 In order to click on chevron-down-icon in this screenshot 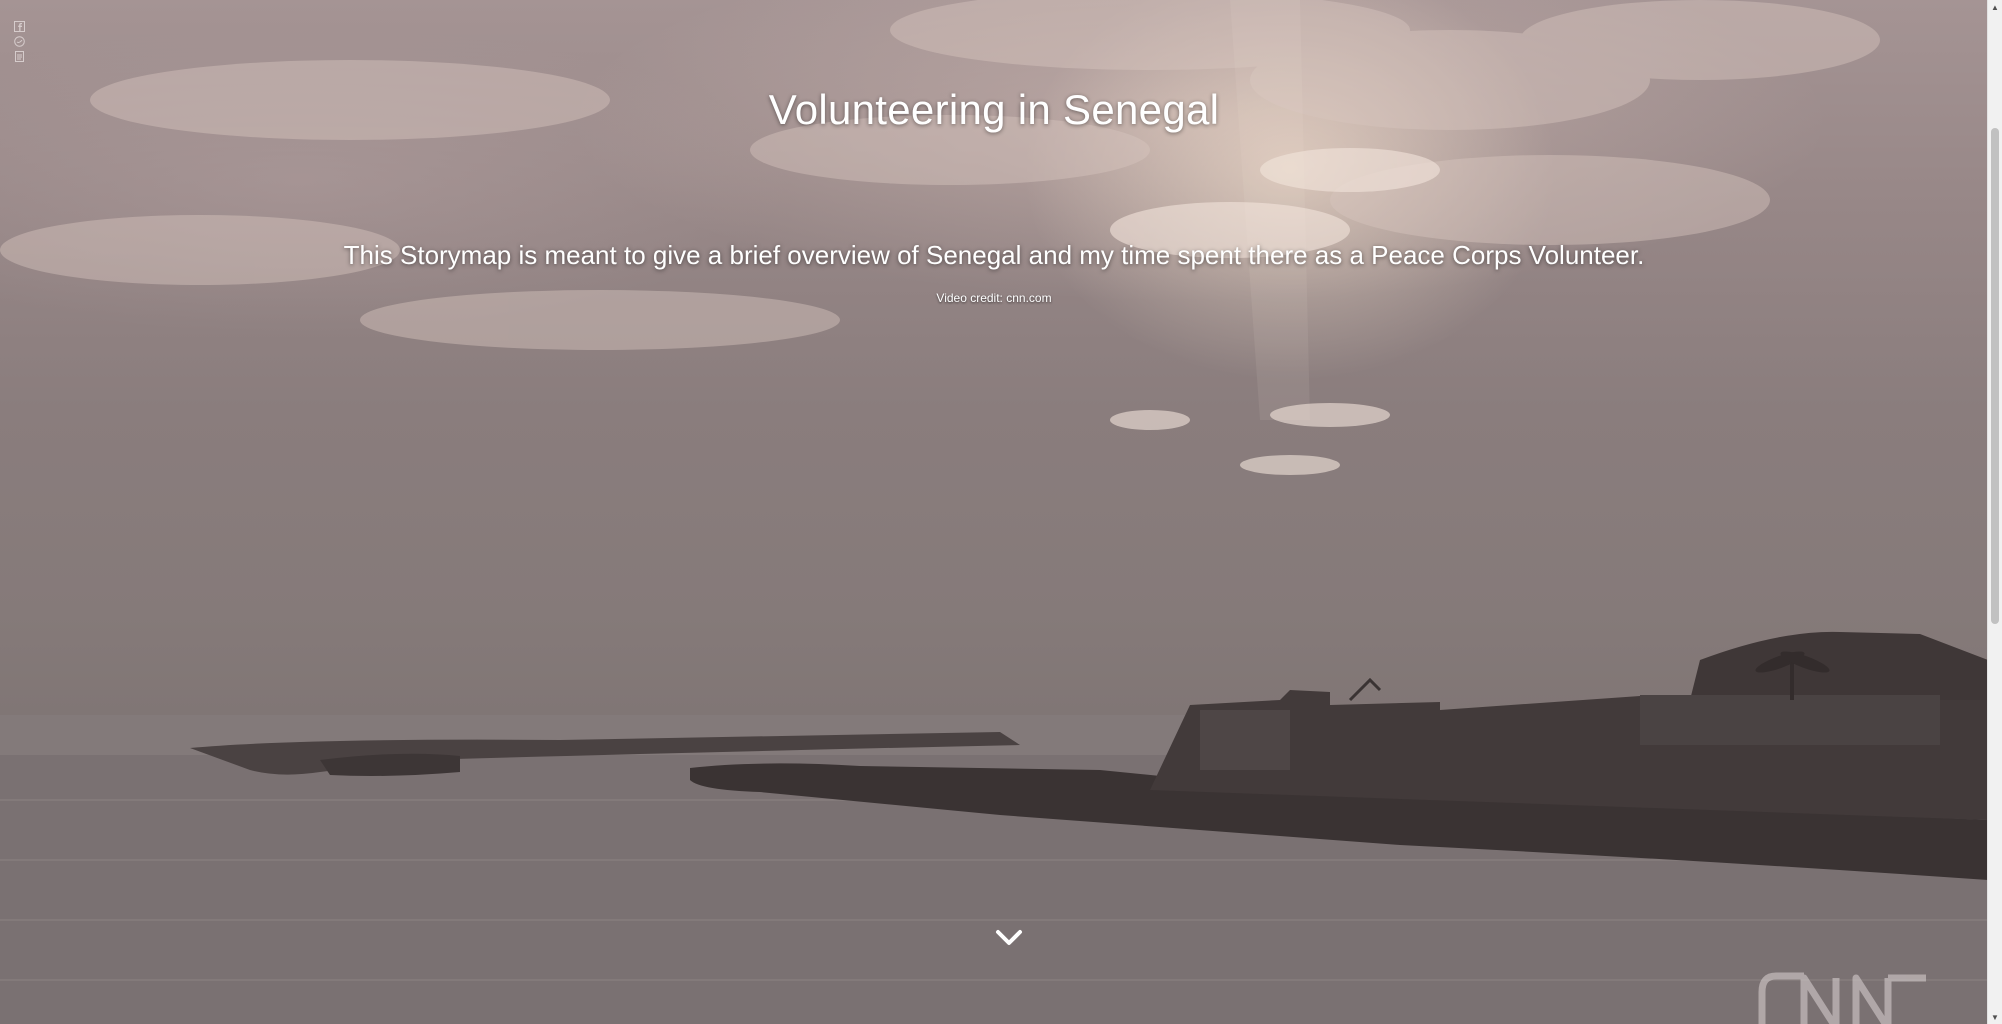, I will do `click(1009, 937)`.